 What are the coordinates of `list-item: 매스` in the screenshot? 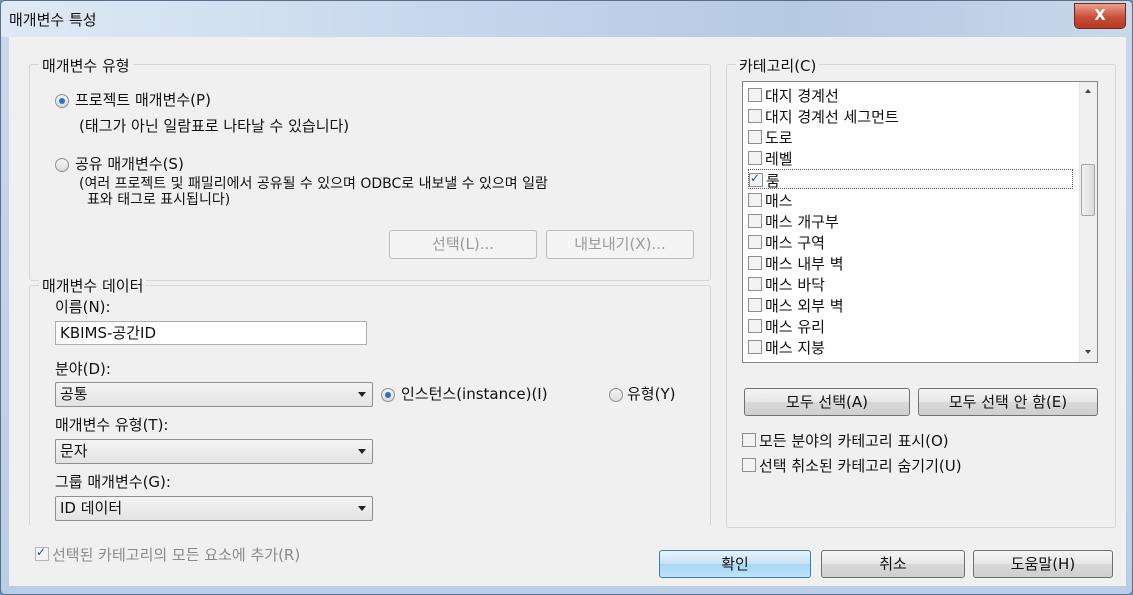 It's located at (770, 200).